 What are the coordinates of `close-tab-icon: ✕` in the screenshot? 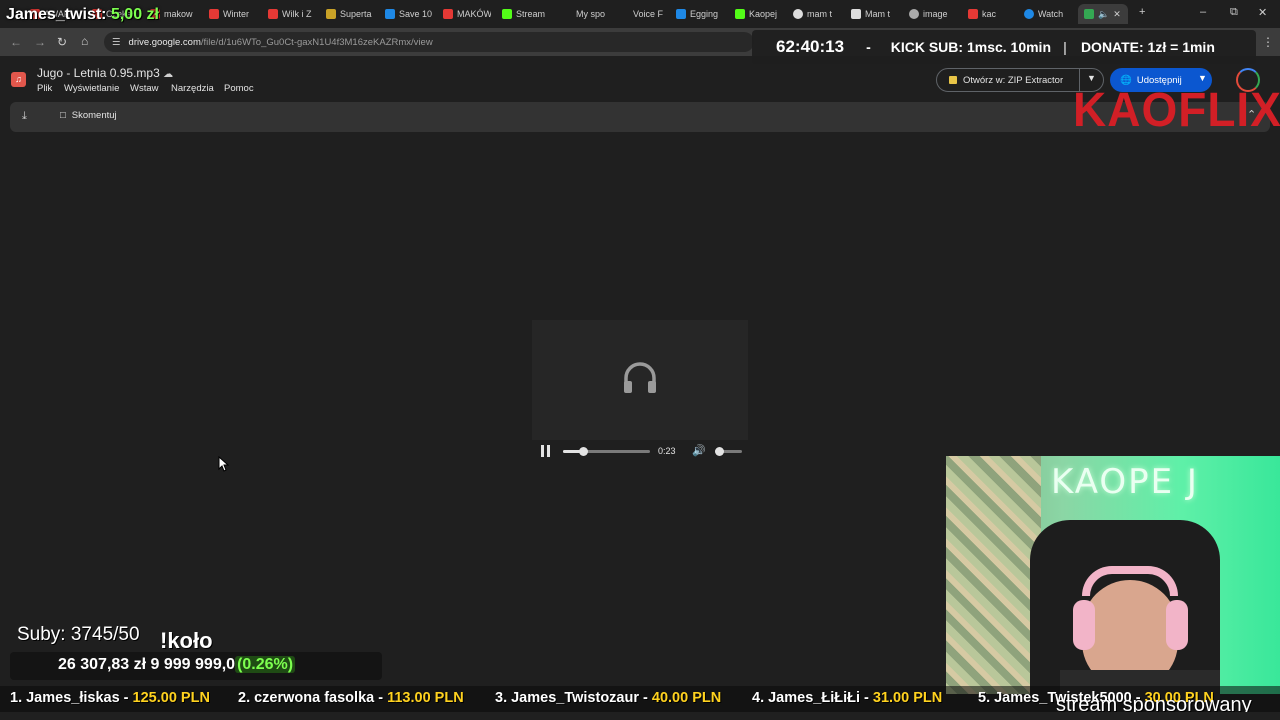 It's located at (1117, 14).